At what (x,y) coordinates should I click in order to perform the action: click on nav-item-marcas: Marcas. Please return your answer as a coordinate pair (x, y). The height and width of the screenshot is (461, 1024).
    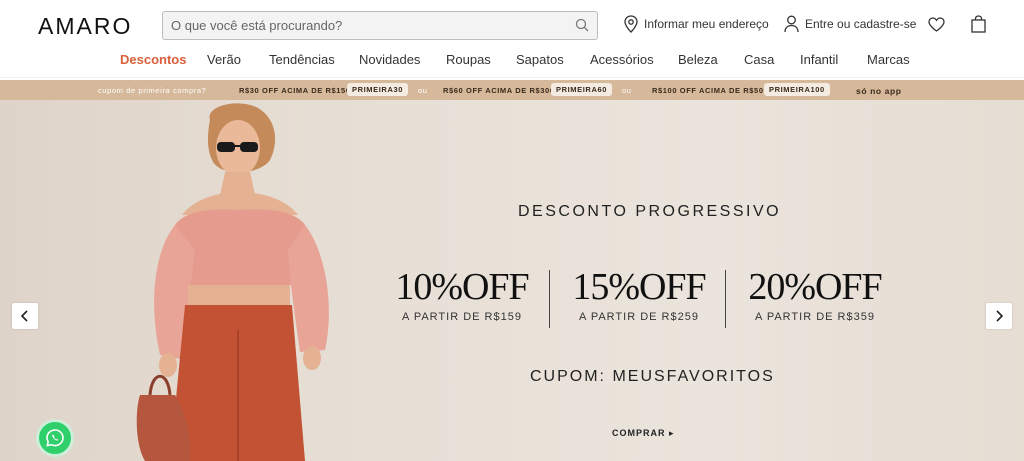
    Looking at the image, I should click on (888, 59).